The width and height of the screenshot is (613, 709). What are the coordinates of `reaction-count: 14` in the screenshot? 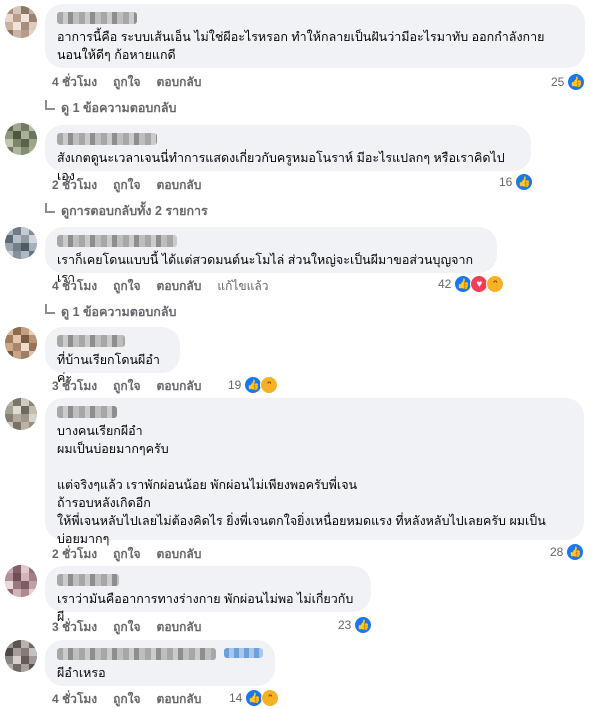 It's located at (236, 698).